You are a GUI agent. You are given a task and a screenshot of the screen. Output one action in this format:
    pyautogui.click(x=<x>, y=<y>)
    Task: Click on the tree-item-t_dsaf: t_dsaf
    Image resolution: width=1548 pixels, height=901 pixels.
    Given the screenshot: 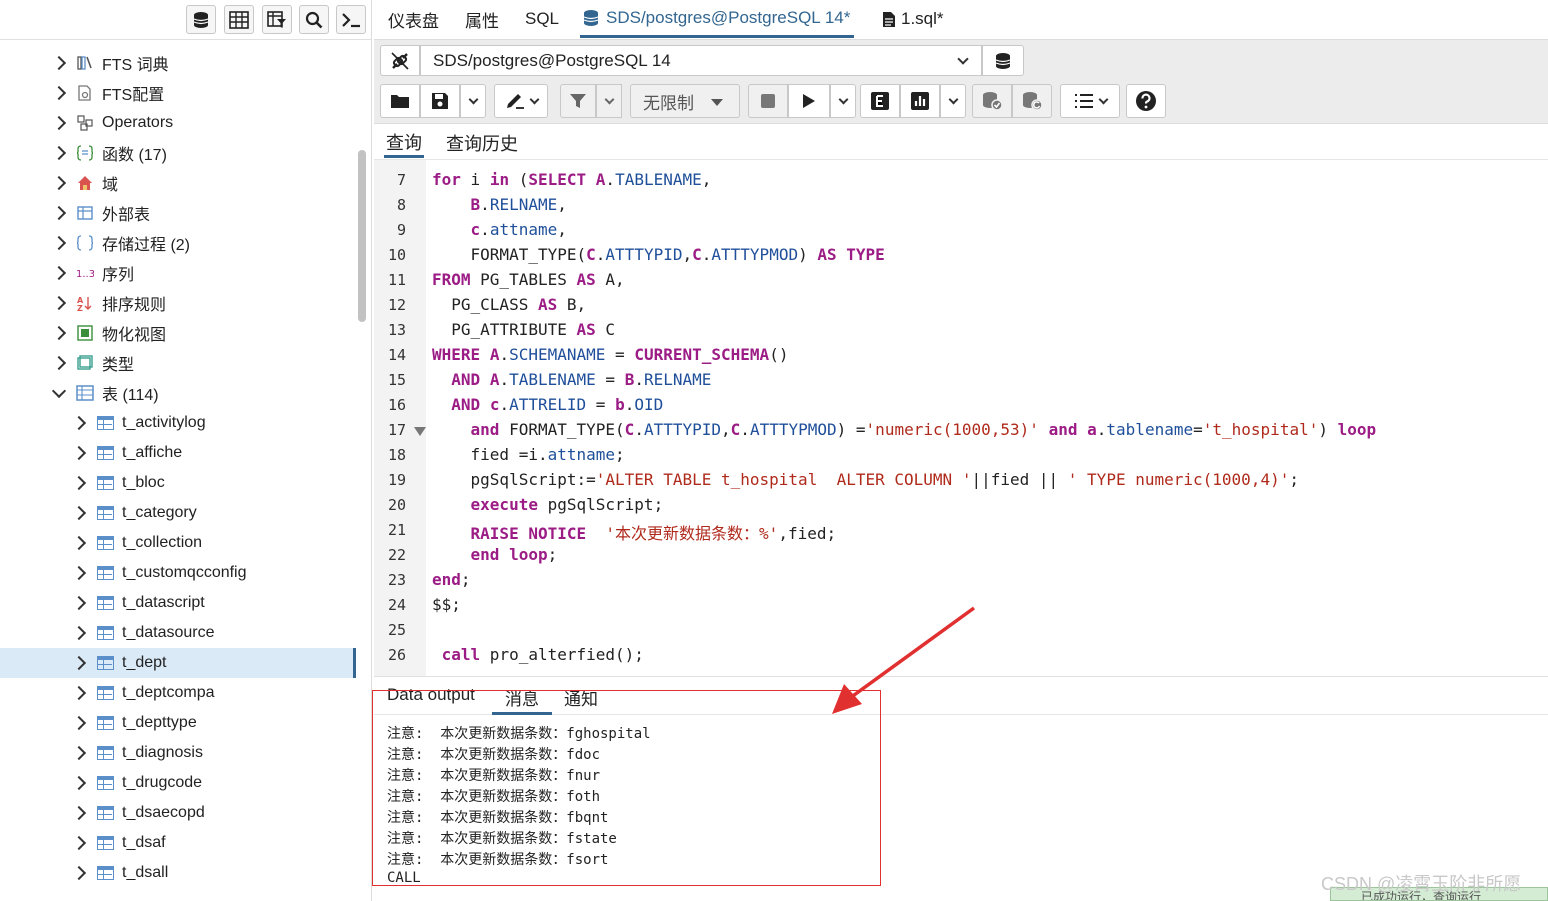 What is the action you would take?
    pyautogui.click(x=178, y=843)
    